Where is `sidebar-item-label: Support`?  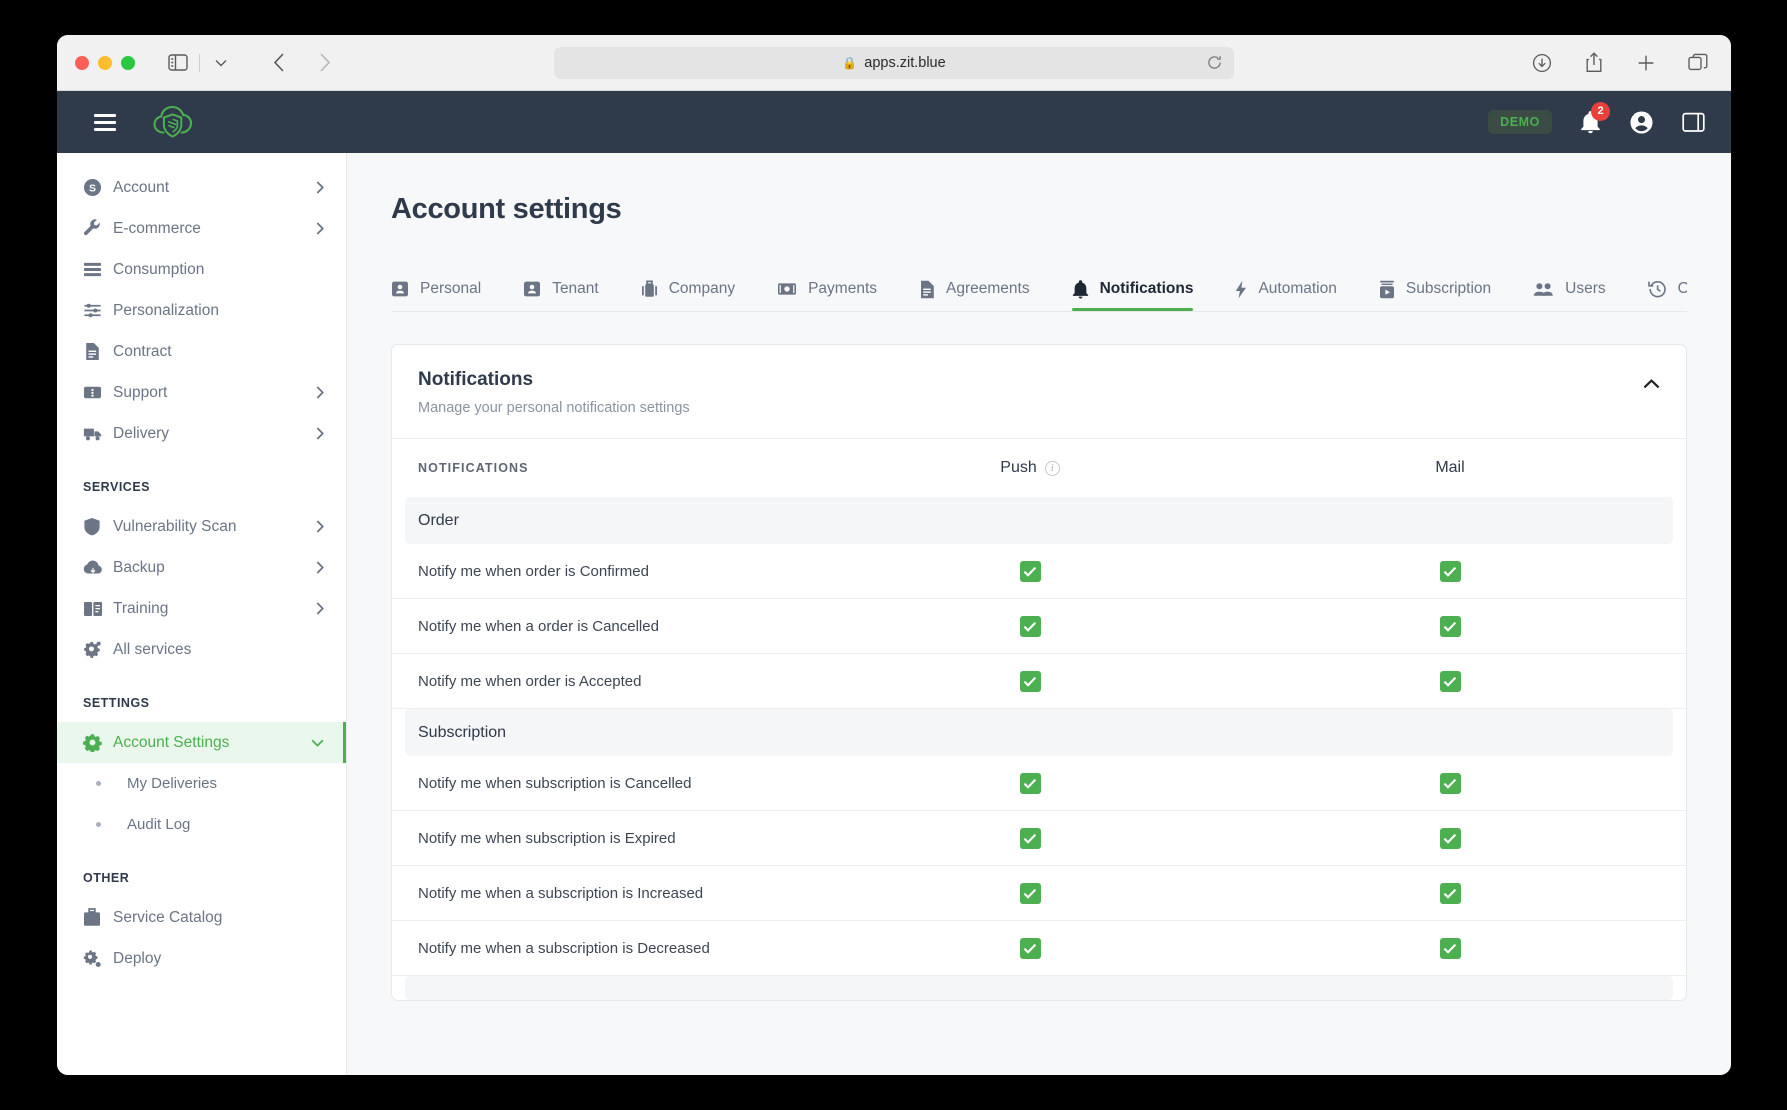
sidebar-item-label: Support is located at coordinates (140, 392).